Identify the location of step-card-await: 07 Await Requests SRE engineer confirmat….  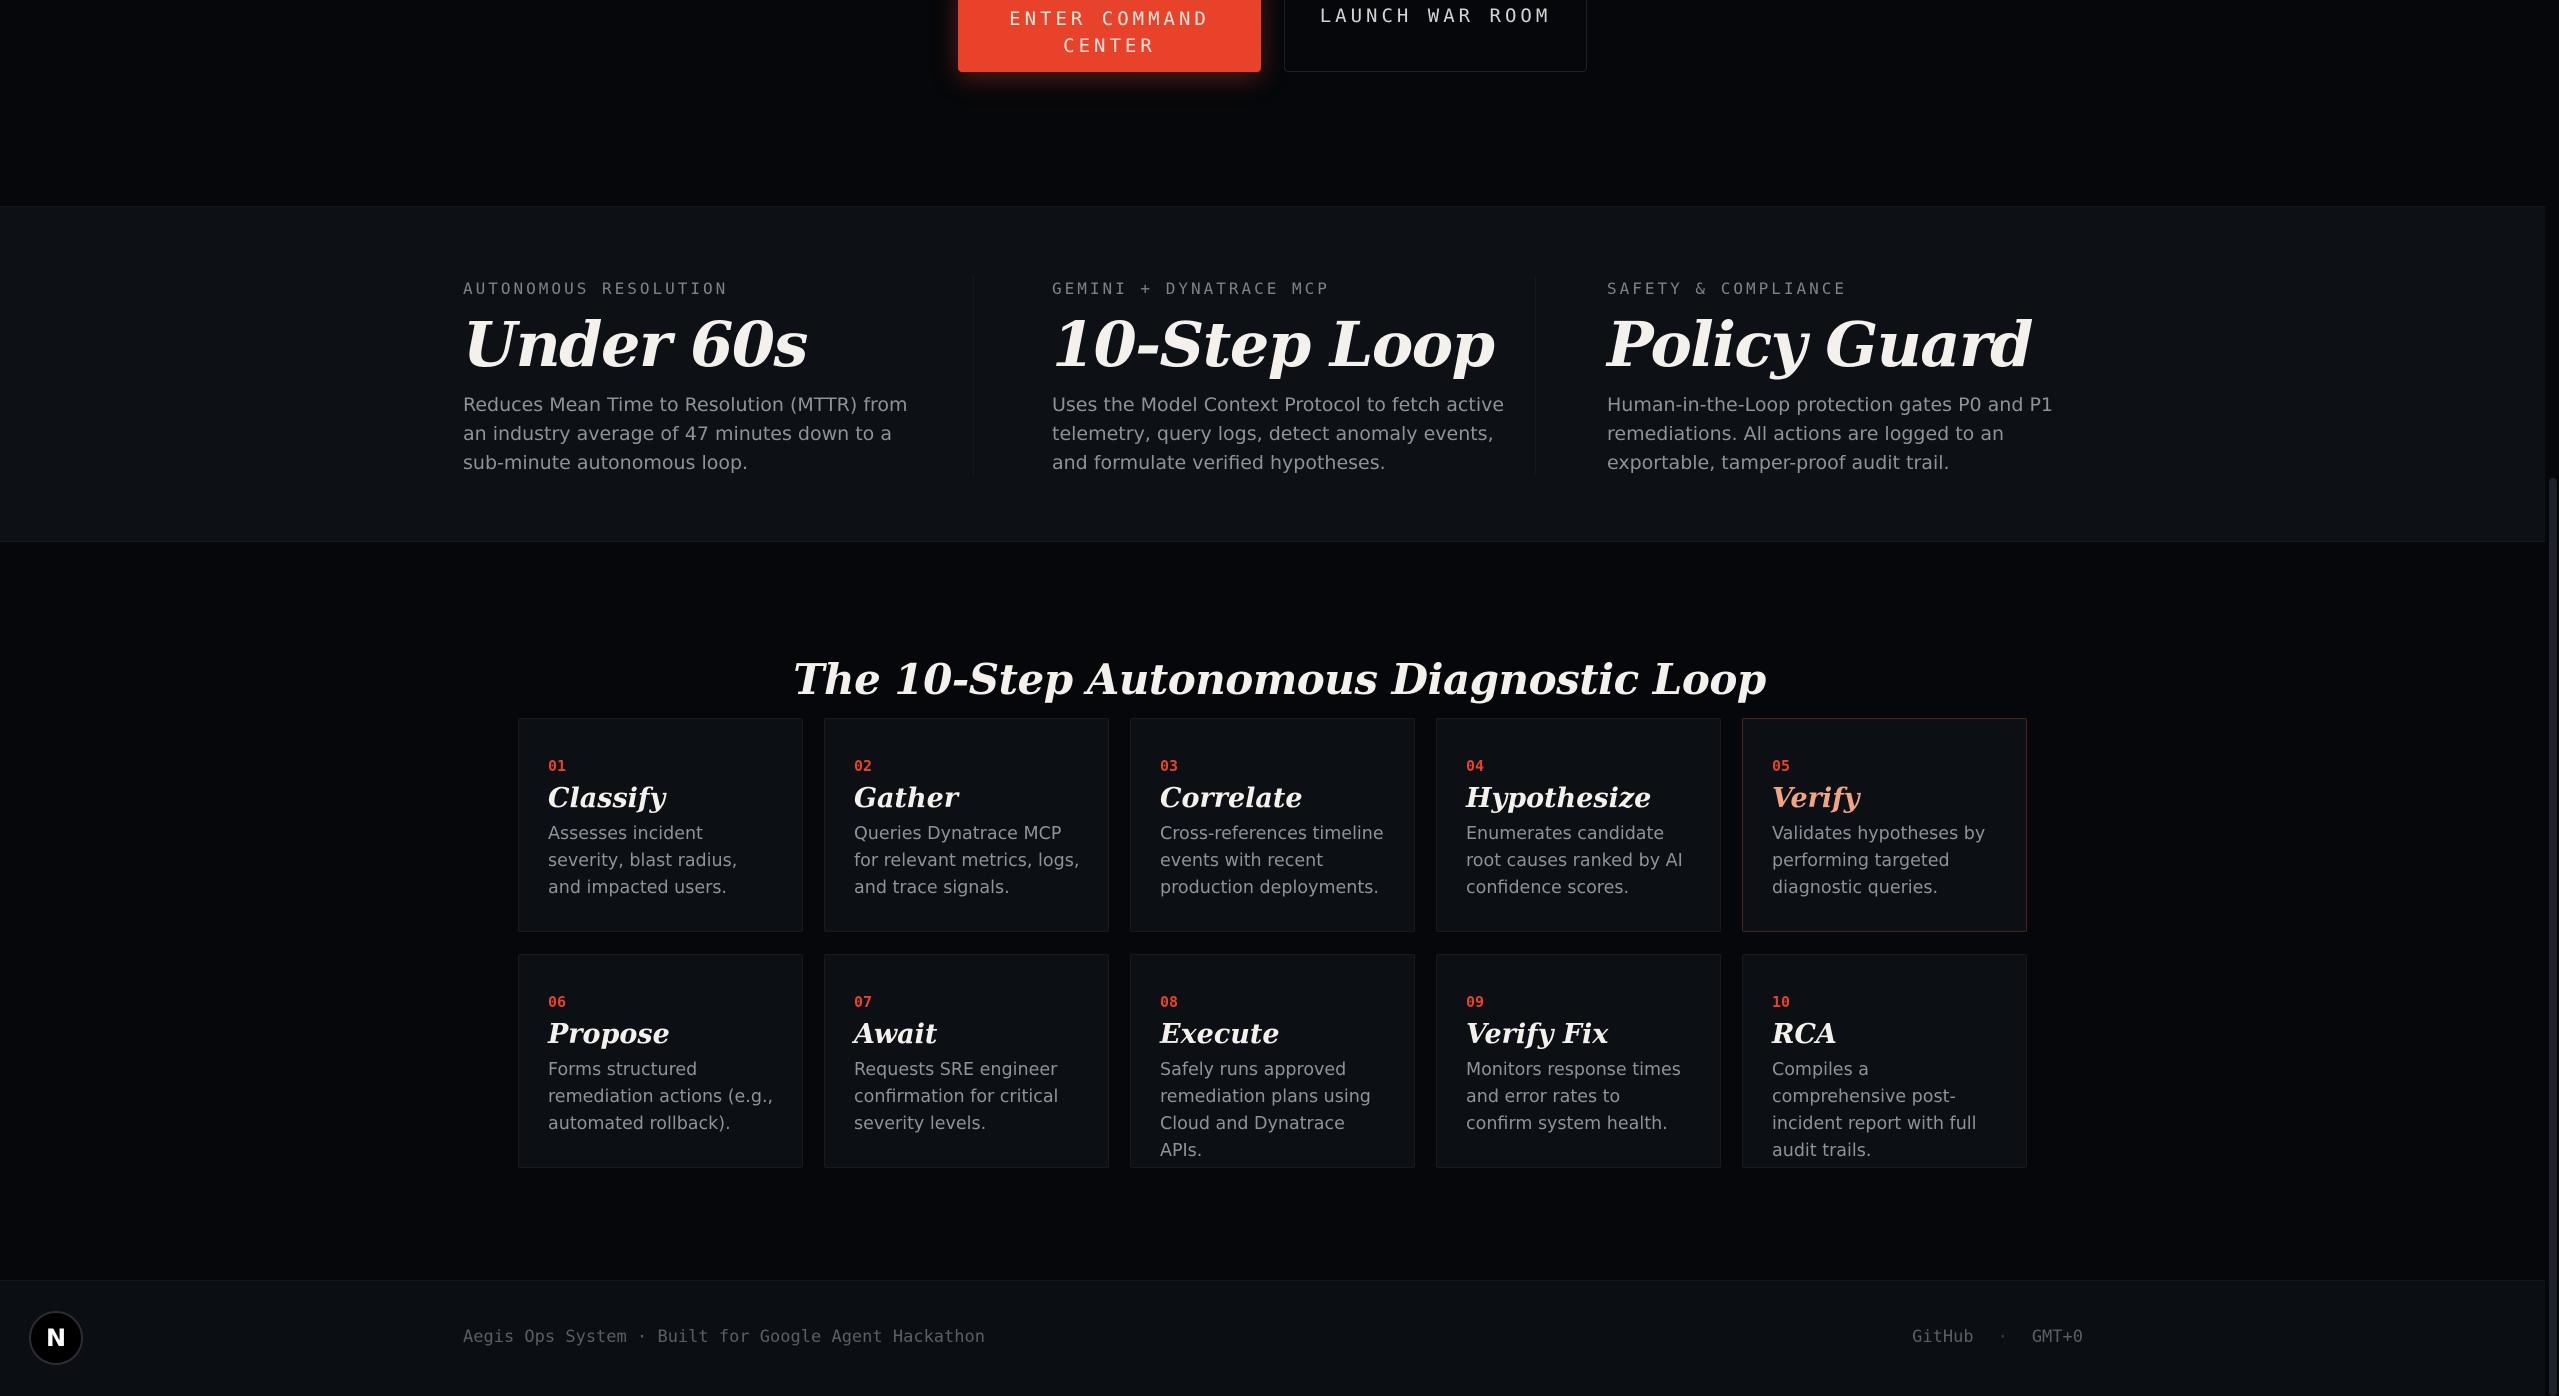
(966, 1061).